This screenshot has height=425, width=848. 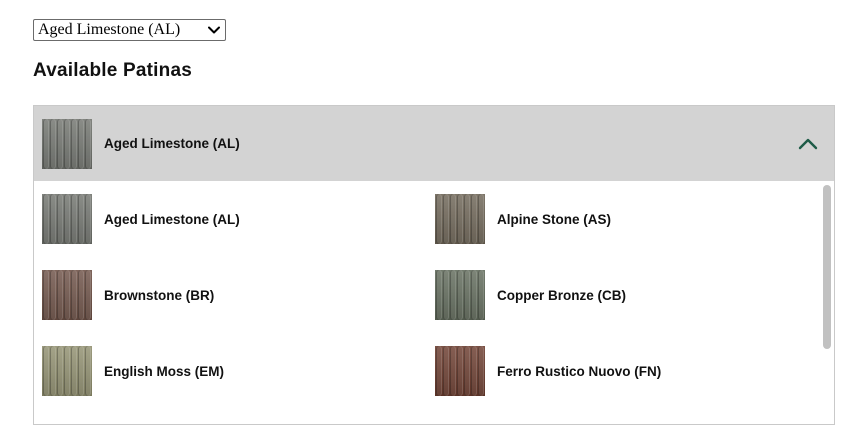 I want to click on patina-option-ferro-rustico-nuovo: Ferro Rustico Nuovo (FN), so click(x=623, y=371).